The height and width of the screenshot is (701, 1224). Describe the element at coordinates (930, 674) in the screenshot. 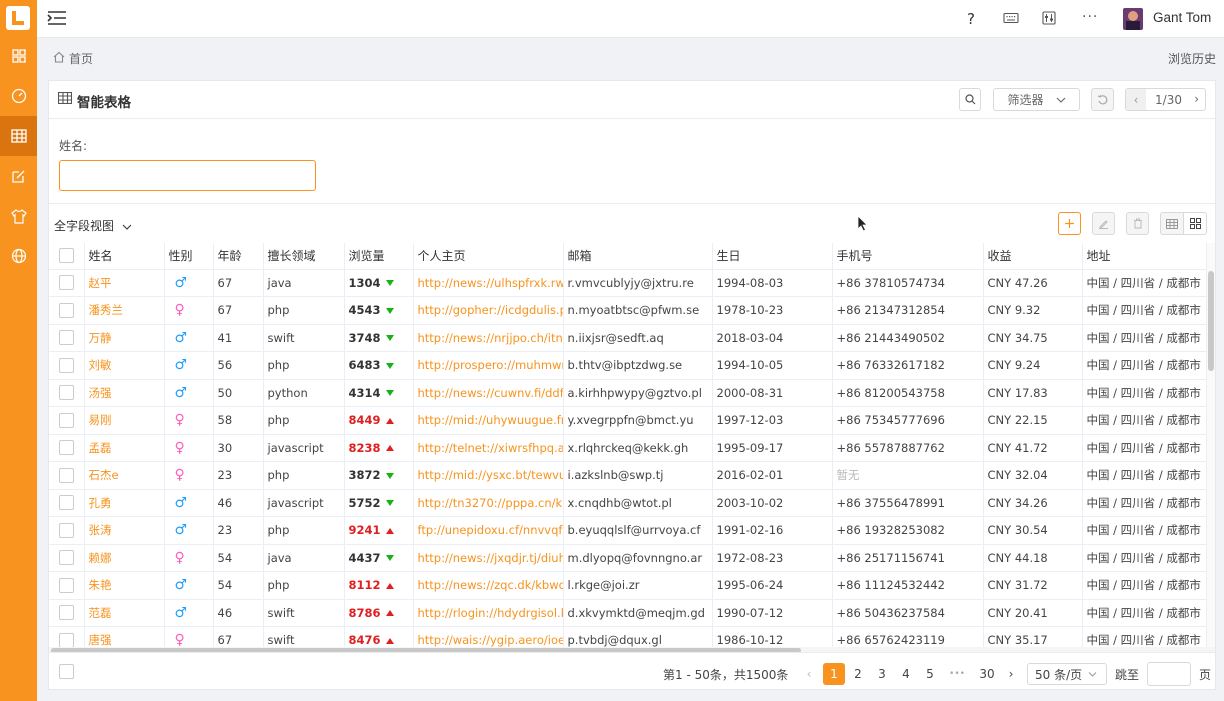

I see `page-button: 5` at that location.